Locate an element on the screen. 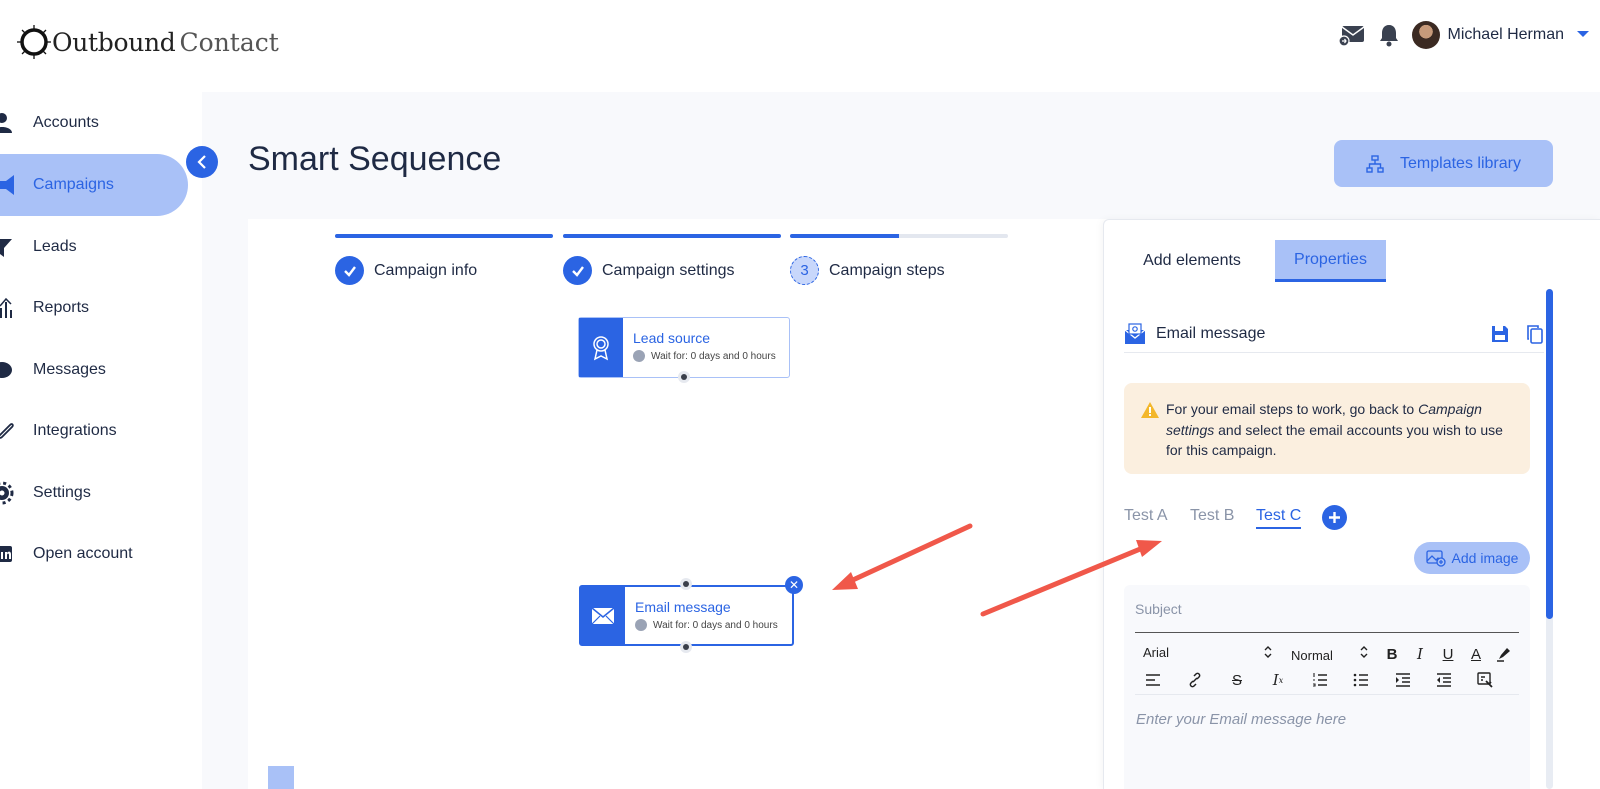 This screenshot has width=1600, height=789. sidebar-item-reports: Reports is located at coordinates (94, 308).